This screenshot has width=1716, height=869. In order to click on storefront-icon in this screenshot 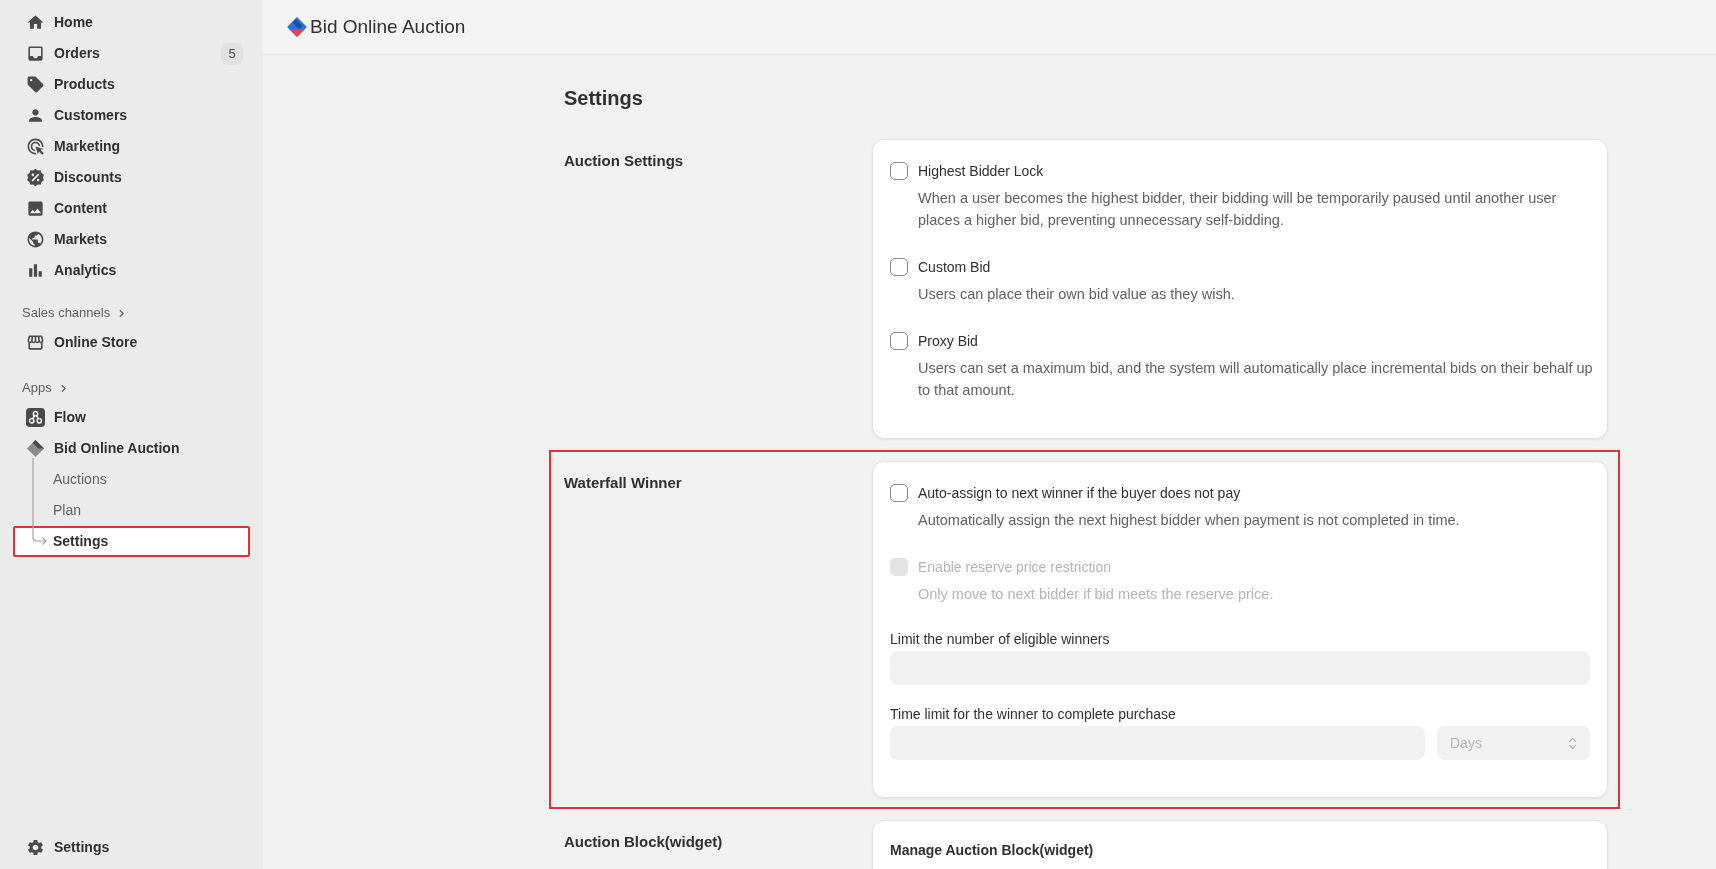, I will do `click(35, 342)`.